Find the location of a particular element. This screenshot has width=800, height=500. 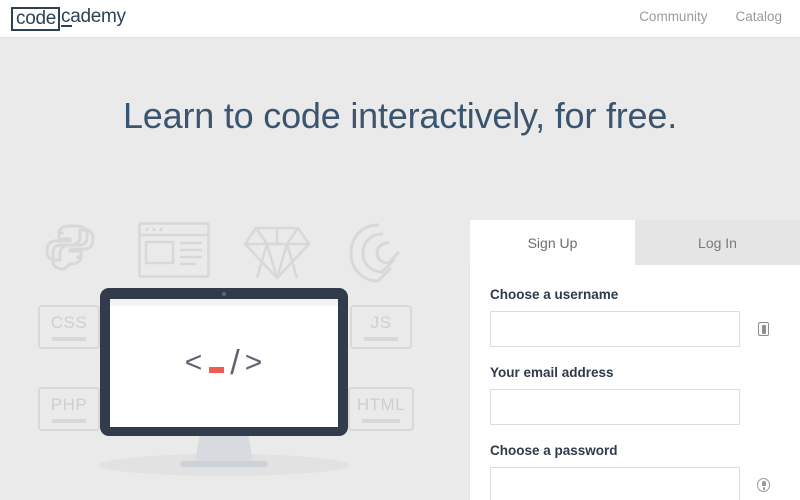

code-glyph: < / > is located at coordinates (224, 363).